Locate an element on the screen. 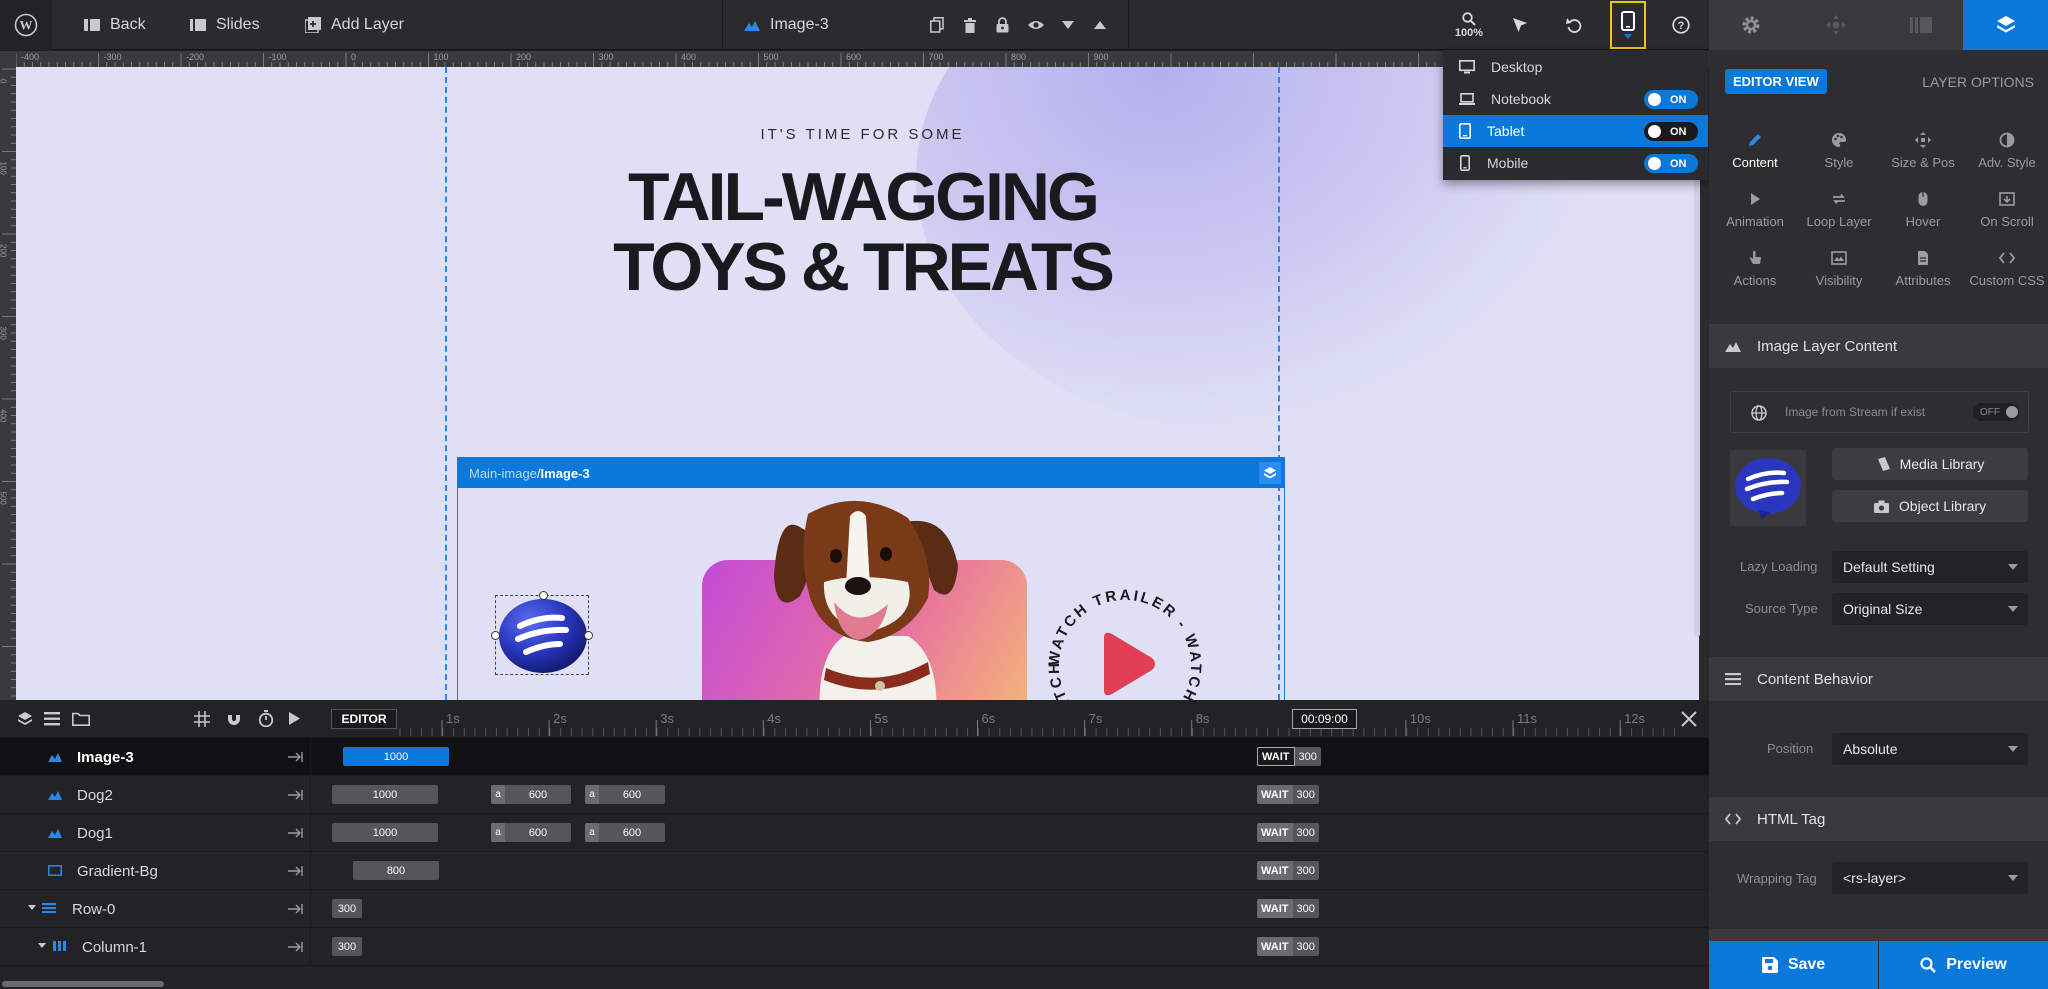  delete-layer-button is located at coordinates (970, 25).